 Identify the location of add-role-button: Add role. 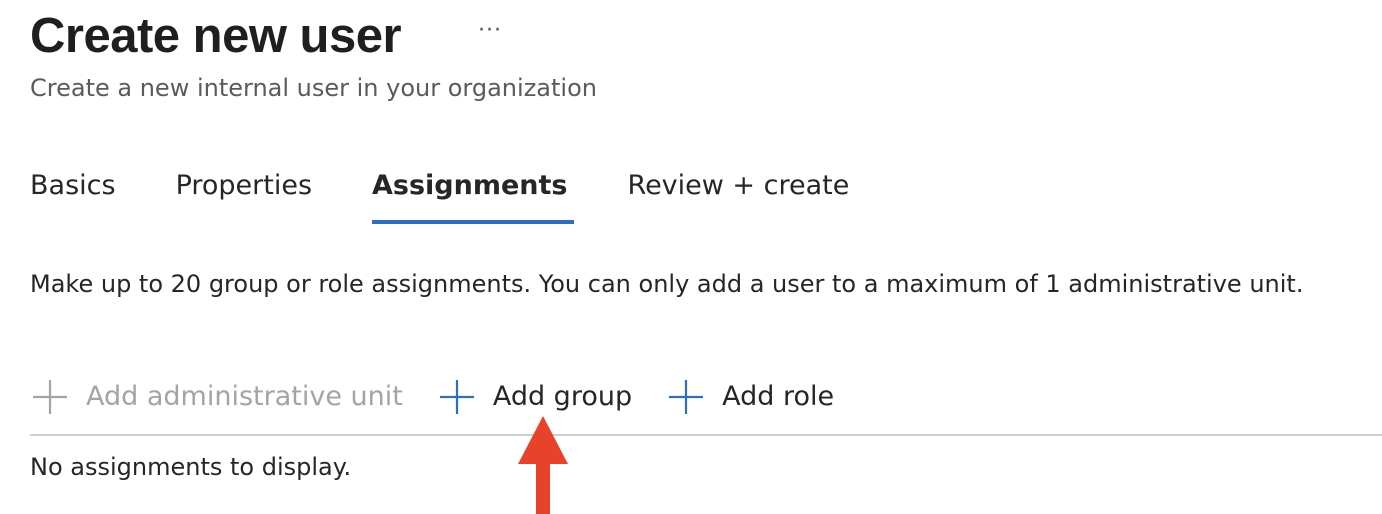
(750, 397).